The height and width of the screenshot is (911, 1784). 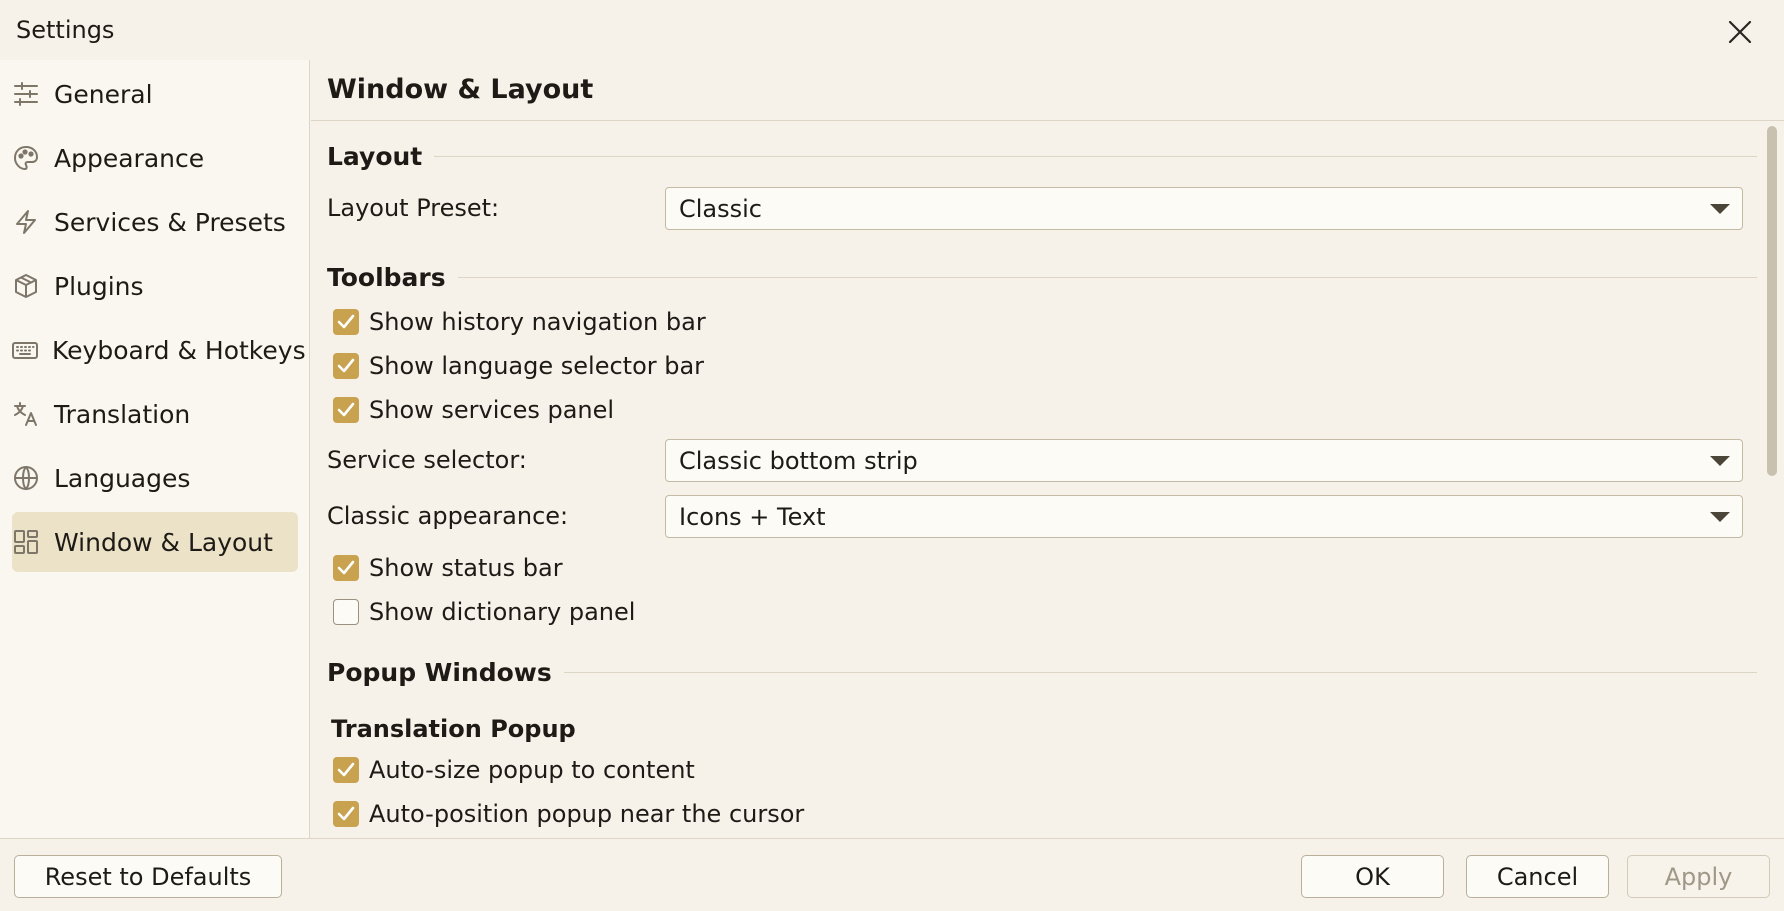 What do you see at coordinates (122, 414) in the screenshot?
I see `sidebar-item-label: Translation` at bounding box center [122, 414].